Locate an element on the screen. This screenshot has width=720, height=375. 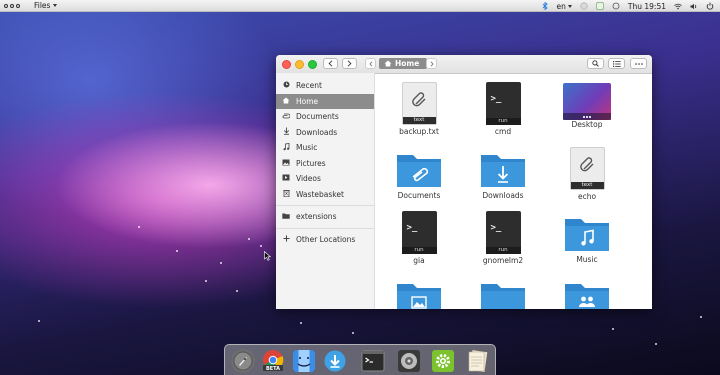
notes-icon is located at coordinates (478, 361).